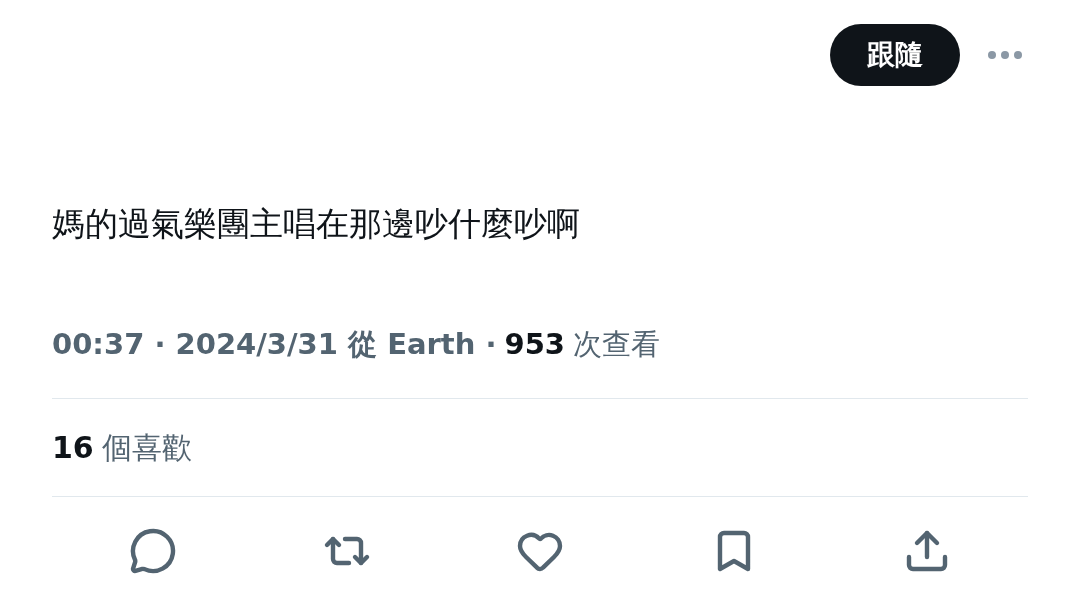 This screenshot has height=591, width=1080. I want to click on tweet-text: 媽的過氣樂團主唱在那邊吵什麼吵啊, so click(316, 224).